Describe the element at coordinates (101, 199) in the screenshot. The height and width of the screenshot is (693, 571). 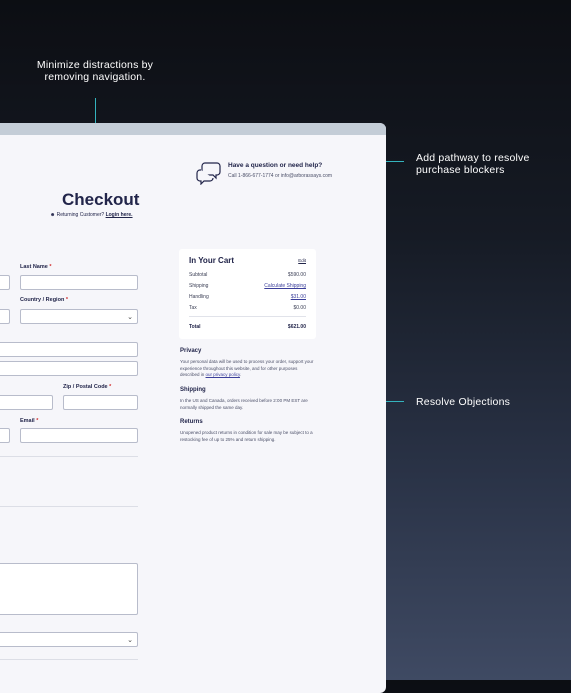
I see `page-title: Checkout` at that location.